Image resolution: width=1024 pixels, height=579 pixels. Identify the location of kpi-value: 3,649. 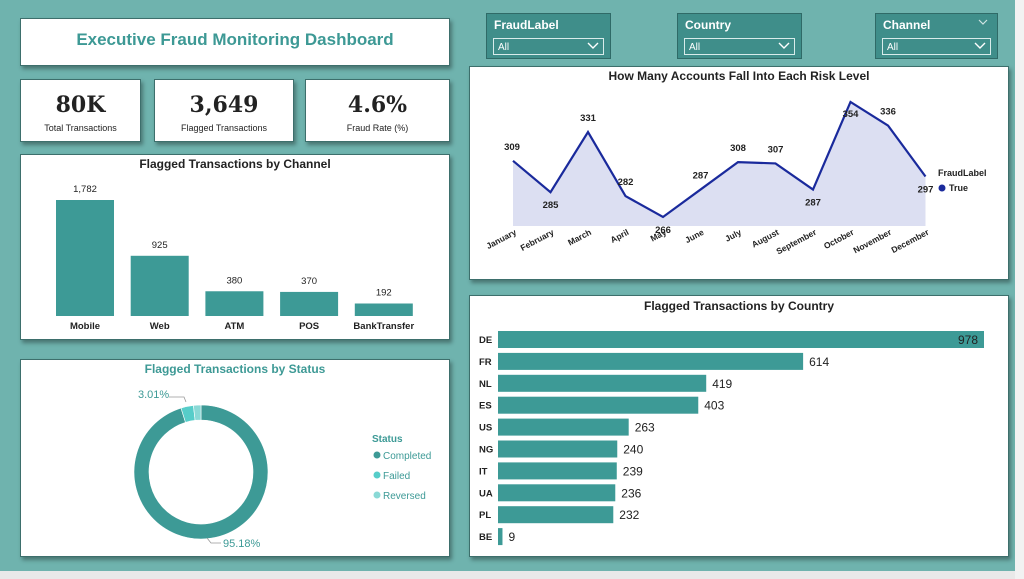
(224, 105).